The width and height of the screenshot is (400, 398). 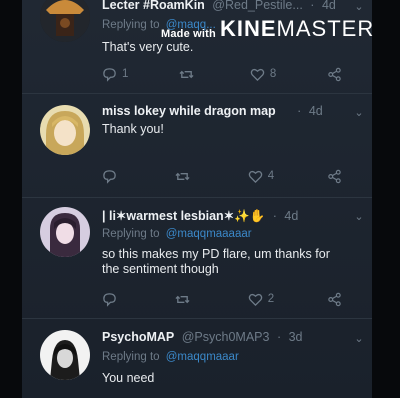 I want to click on tweet-header: Lecter #RoamKin @Red_Pestile... · 4d, so click(x=232, y=8).